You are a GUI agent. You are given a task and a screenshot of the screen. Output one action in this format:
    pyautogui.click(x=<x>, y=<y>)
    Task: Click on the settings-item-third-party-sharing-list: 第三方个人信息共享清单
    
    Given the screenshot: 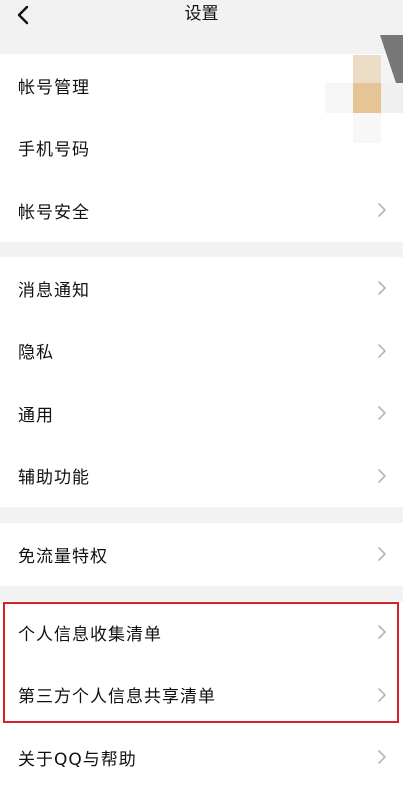 What is the action you would take?
    pyautogui.click(x=201, y=695)
    